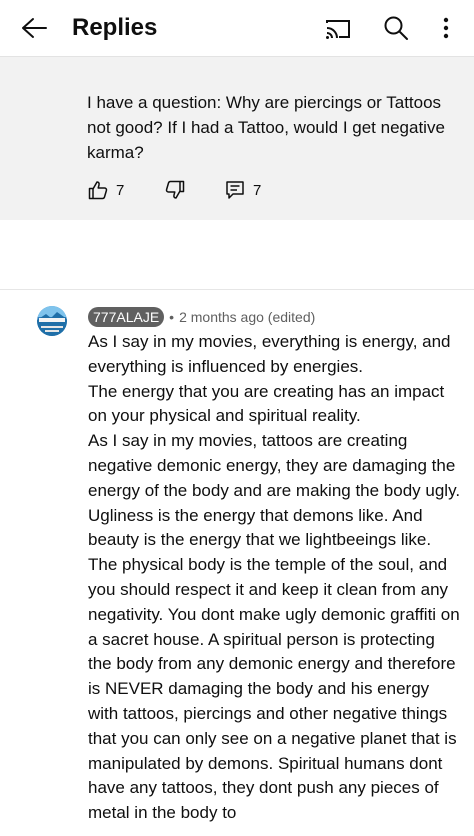 This screenshot has width=474, height=836. I want to click on avatar, so click(52, 321).